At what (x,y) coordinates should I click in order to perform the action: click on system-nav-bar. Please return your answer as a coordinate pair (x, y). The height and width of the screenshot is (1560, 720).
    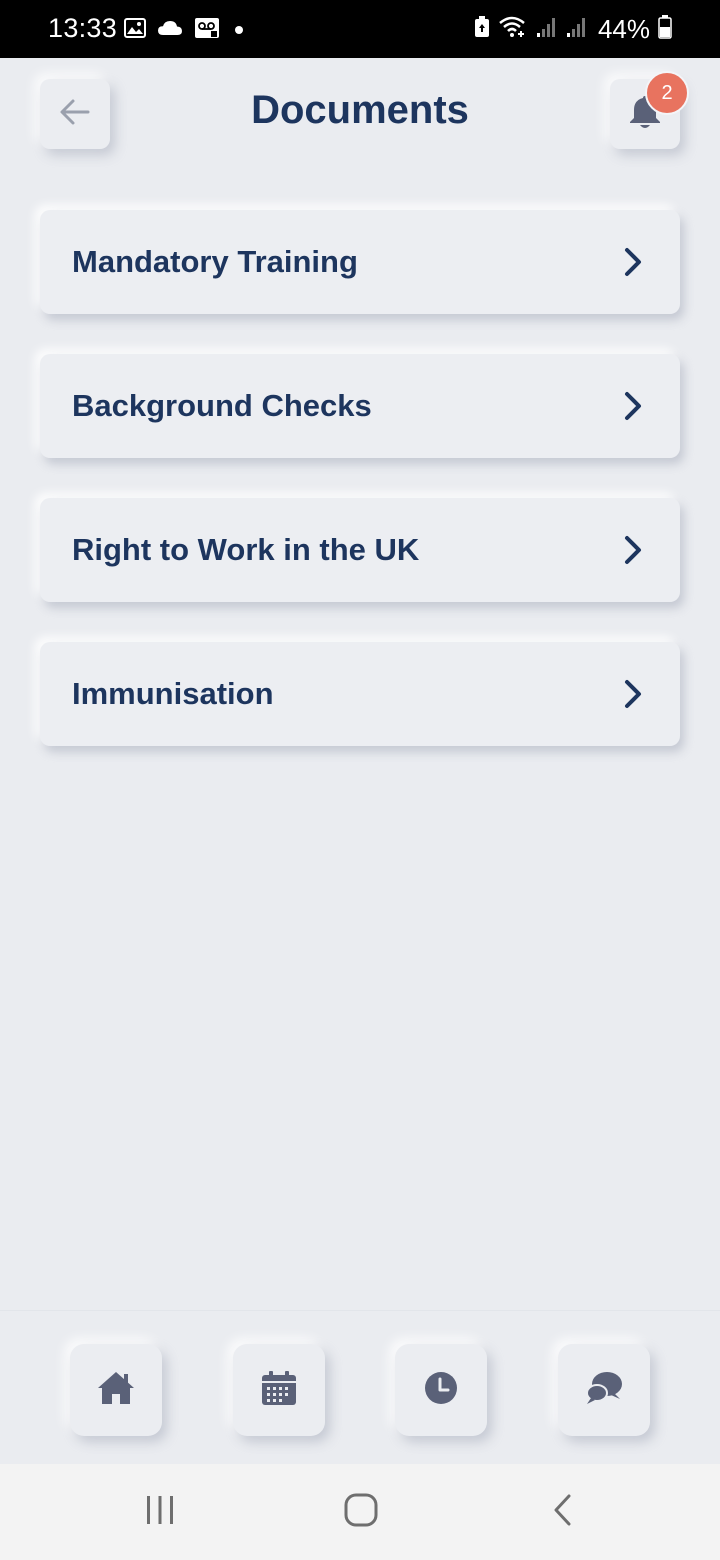
    Looking at the image, I should click on (360, 1512).